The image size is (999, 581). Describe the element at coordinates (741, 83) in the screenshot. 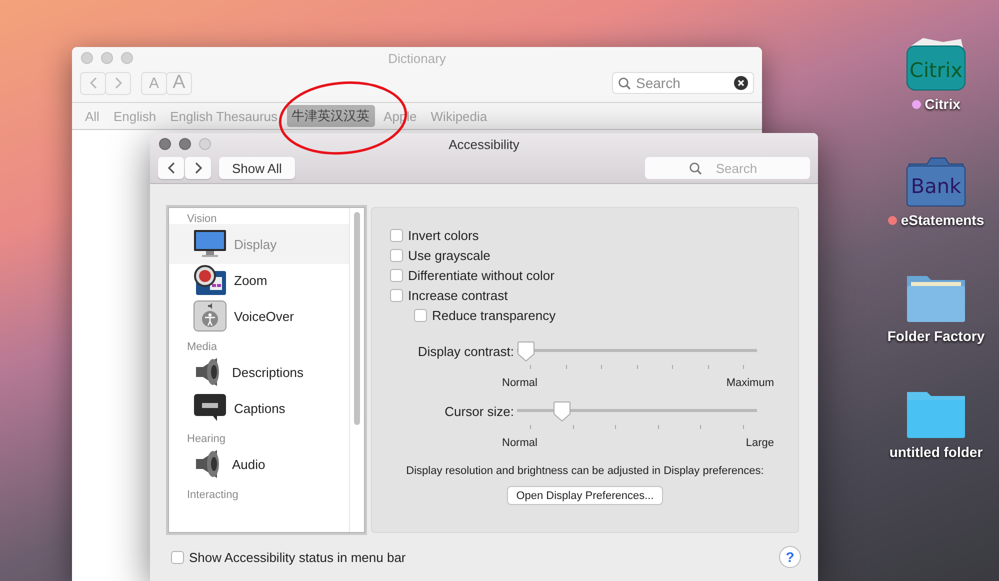

I see `clear-icon` at that location.